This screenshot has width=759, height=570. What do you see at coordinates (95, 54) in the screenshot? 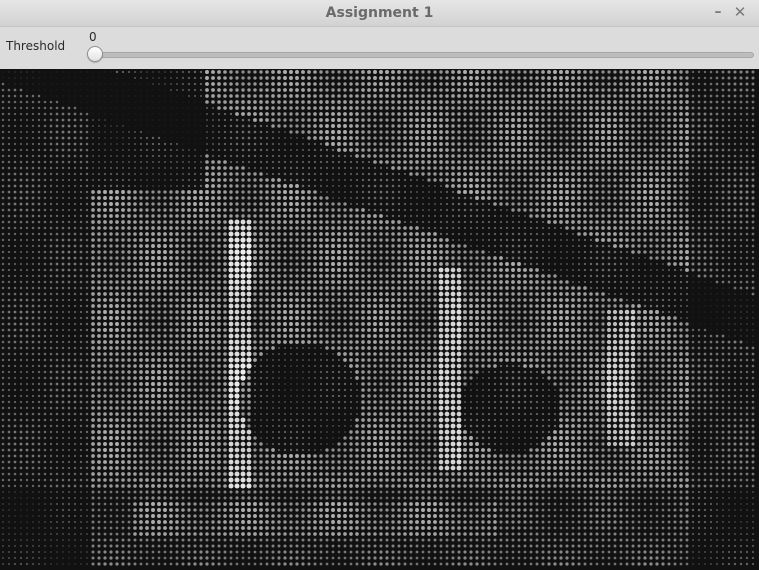
I see `threshold-slider-handle` at bounding box center [95, 54].